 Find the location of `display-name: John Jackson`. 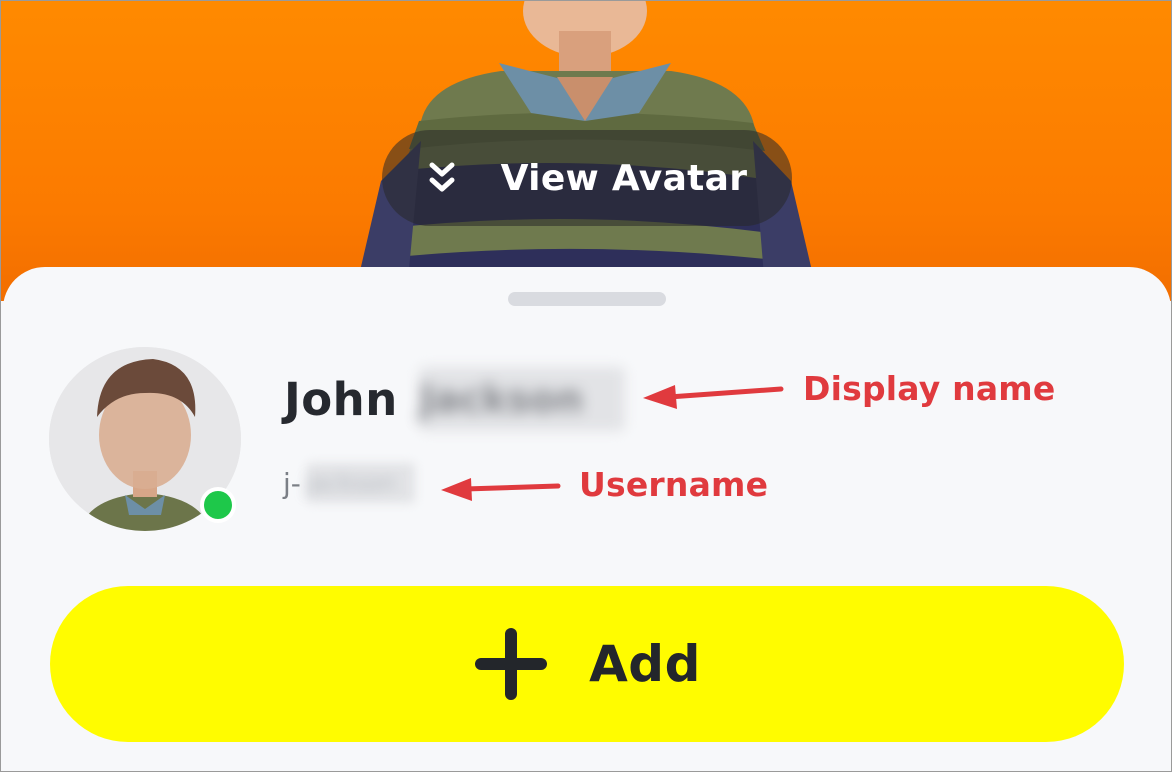

display-name: John Jackson is located at coordinates (435, 399).